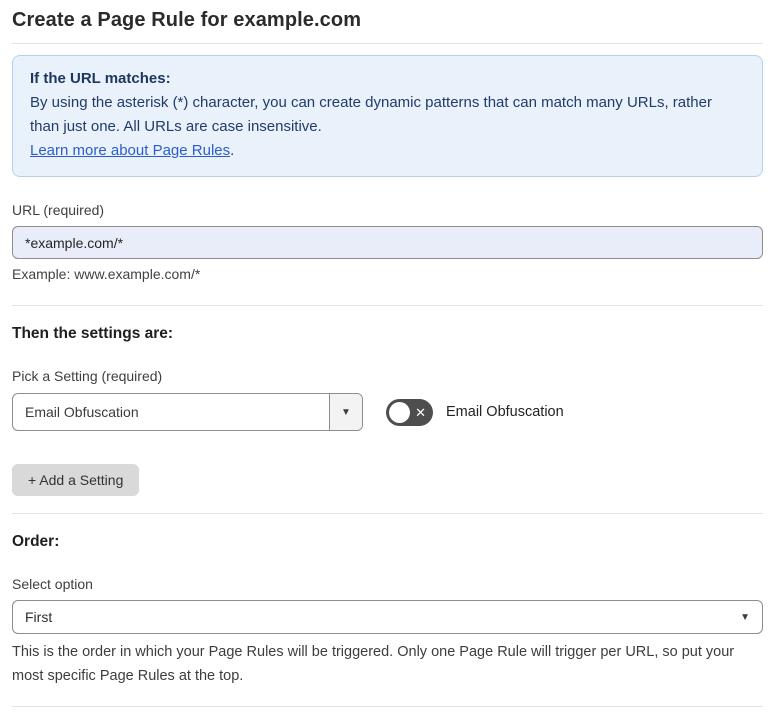 The image size is (775, 717). Describe the element at coordinates (745, 617) in the screenshot. I see `select-chevron-icon: ▼` at that location.